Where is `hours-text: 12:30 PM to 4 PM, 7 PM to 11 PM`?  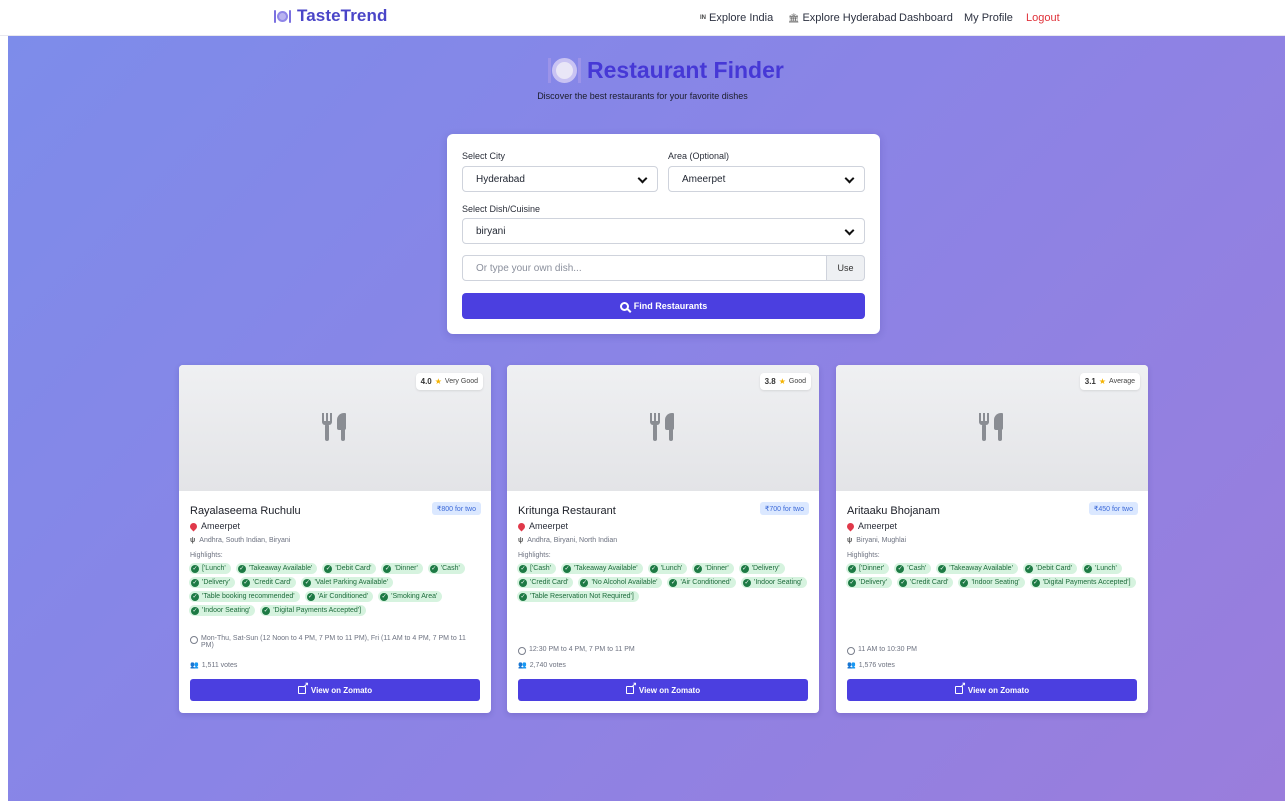
hours-text: 12:30 PM to 4 PM, 7 PM to 11 PM is located at coordinates (582, 649).